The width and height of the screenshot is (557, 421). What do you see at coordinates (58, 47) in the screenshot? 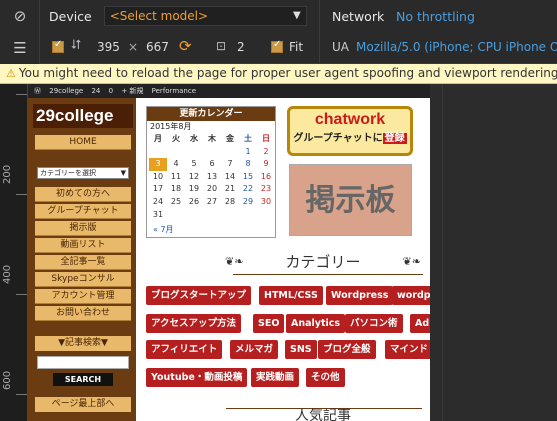
I see `emulate-resolution-checkbox` at bounding box center [58, 47].